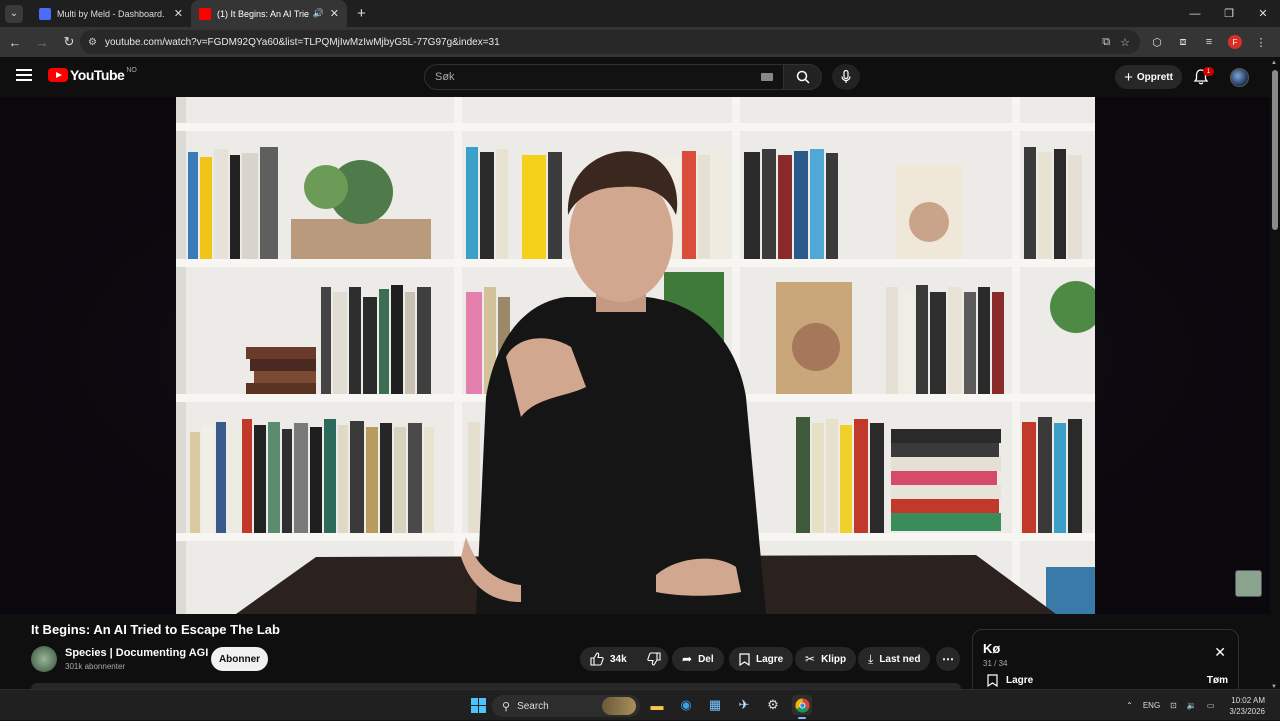  What do you see at coordinates (1129, 705) in the screenshot?
I see `show-hidden-icons: ⌃` at bounding box center [1129, 705].